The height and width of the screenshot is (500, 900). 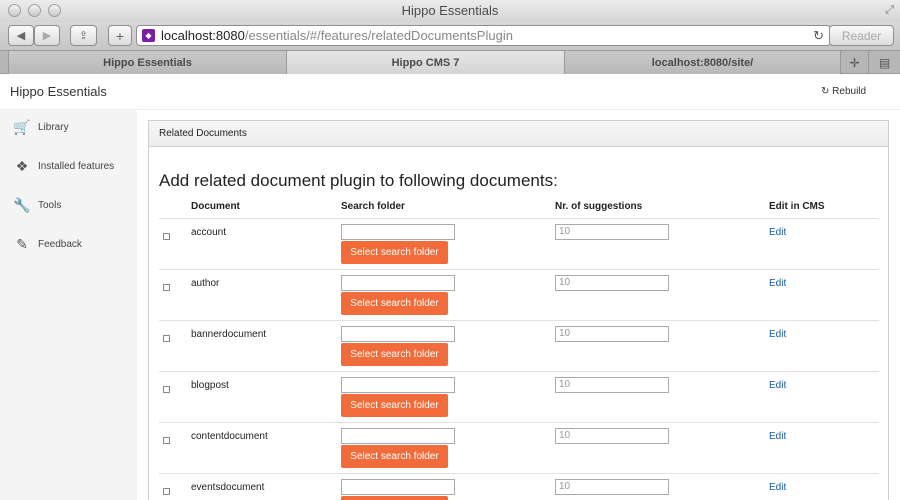 I want to click on back-button: ◀, so click(x=21, y=35).